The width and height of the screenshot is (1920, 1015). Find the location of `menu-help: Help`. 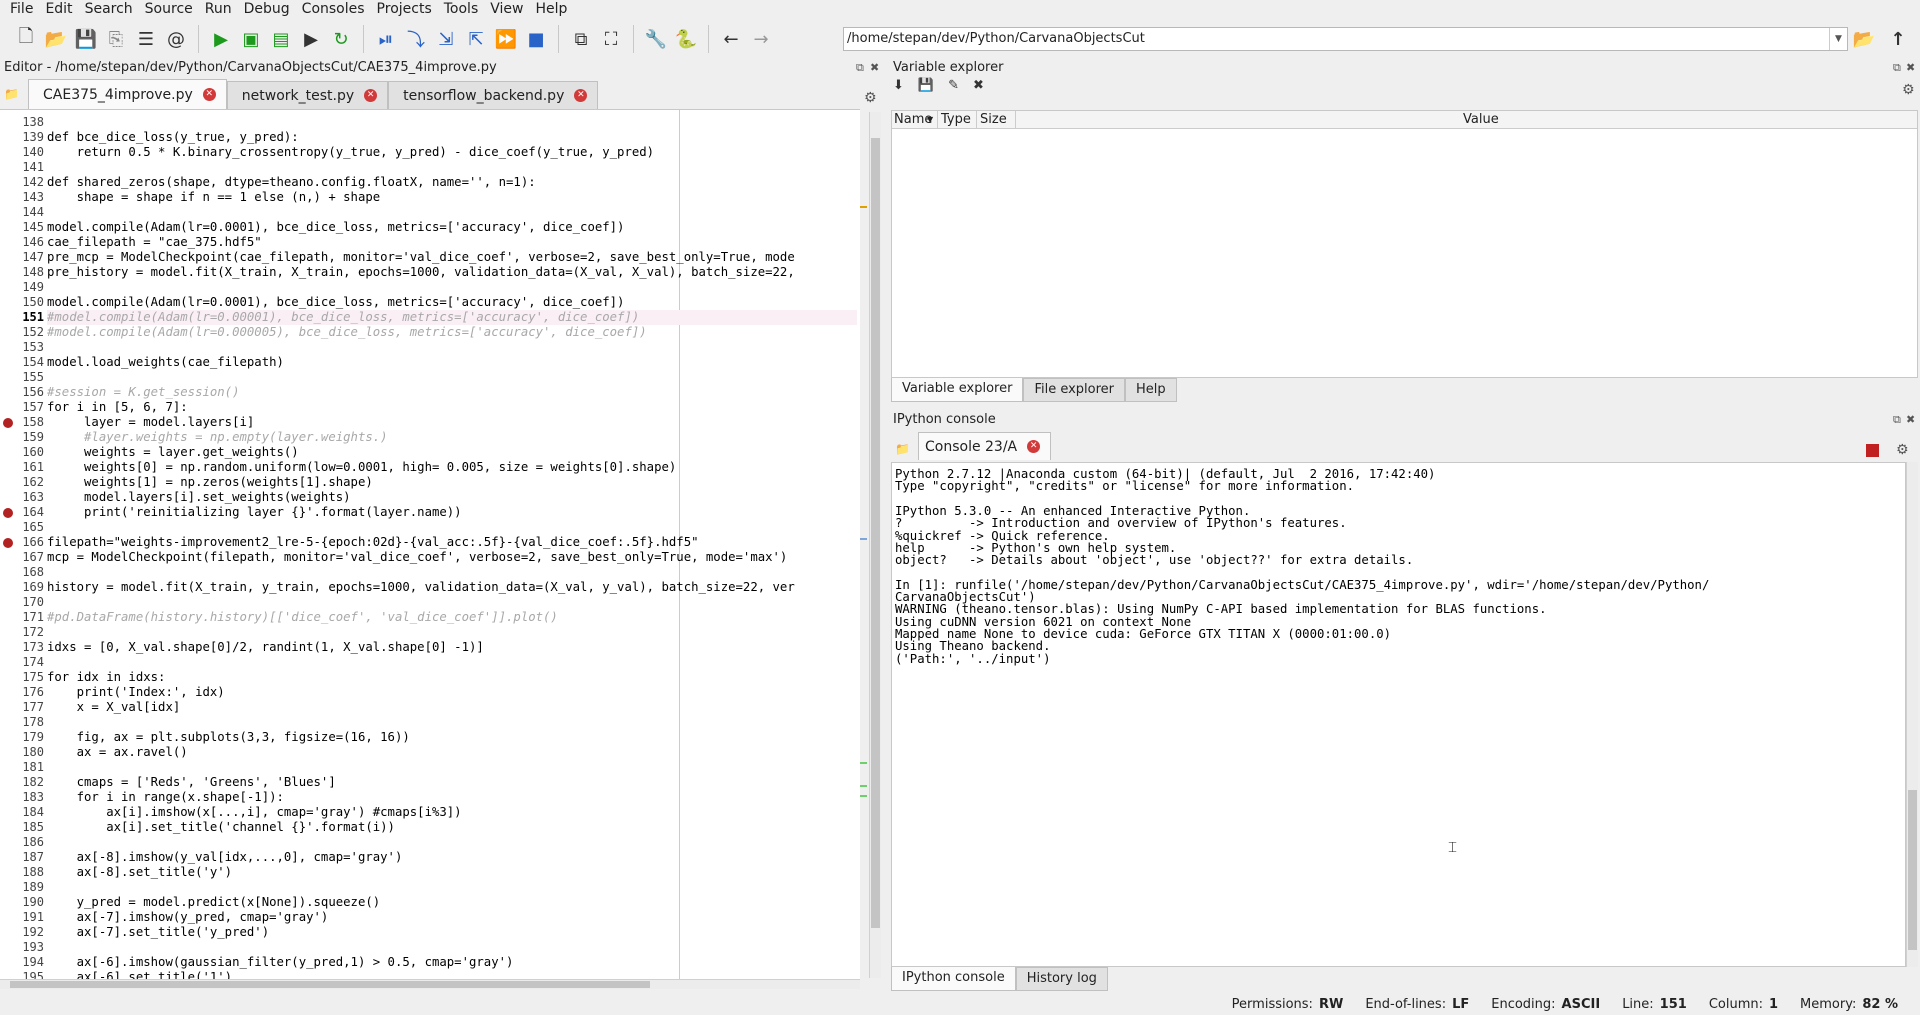

menu-help: Help is located at coordinates (551, 9).